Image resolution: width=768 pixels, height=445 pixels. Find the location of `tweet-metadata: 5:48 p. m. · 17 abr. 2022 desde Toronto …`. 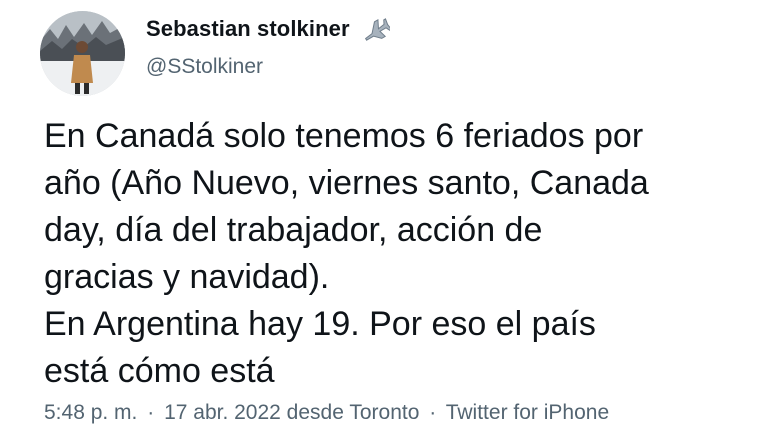

tweet-metadata: 5:48 p. m. · 17 abr. 2022 desde Toronto … is located at coordinates (326, 413).